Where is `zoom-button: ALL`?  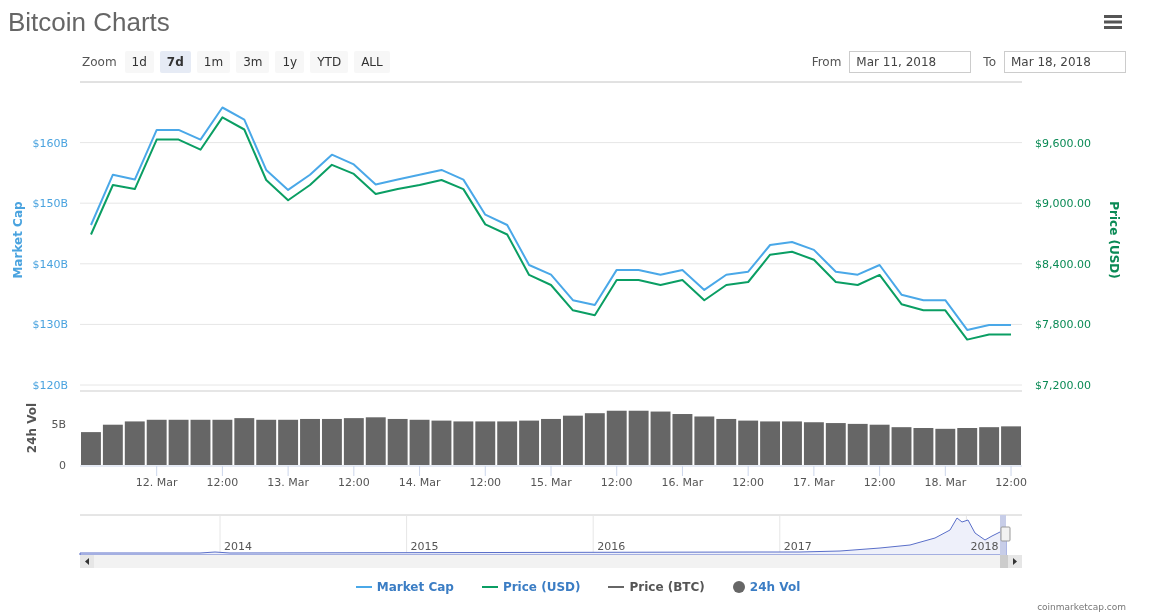
zoom-button: ALL is located at coordinates (372, 62).